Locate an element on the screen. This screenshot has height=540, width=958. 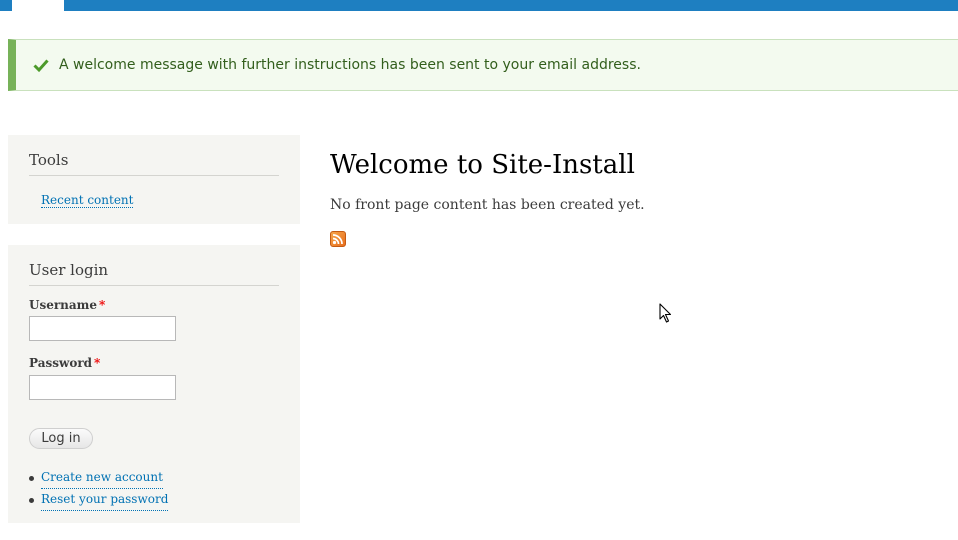
tools-block: Tools Recent content is located at coordinates (154, 179).